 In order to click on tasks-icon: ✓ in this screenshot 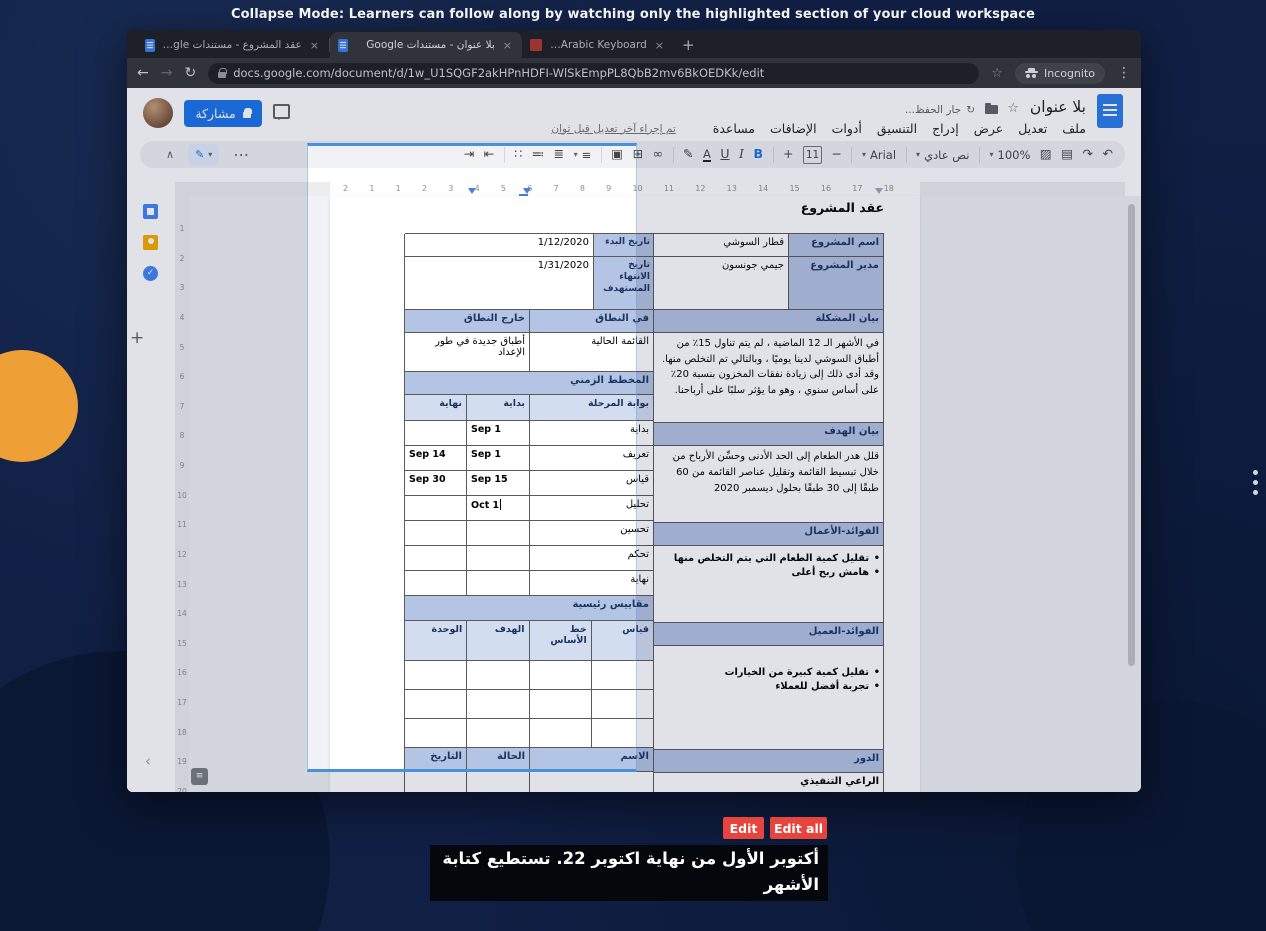, I will do `click(150, 273)`.